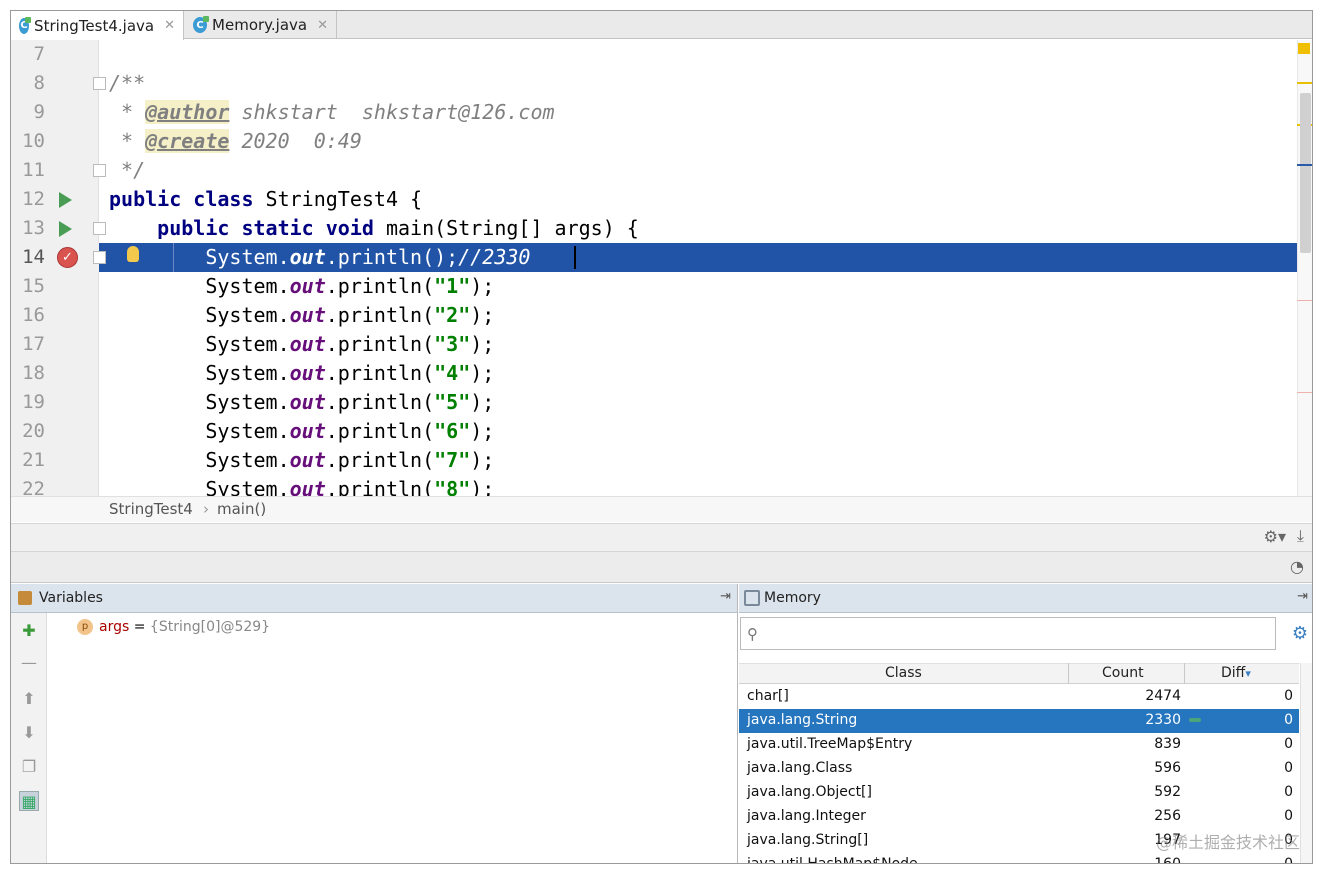 The height and width of the screenshot is (874, 1323). I want to click on gear-icon: ⚙▾, so click(1275, 536).